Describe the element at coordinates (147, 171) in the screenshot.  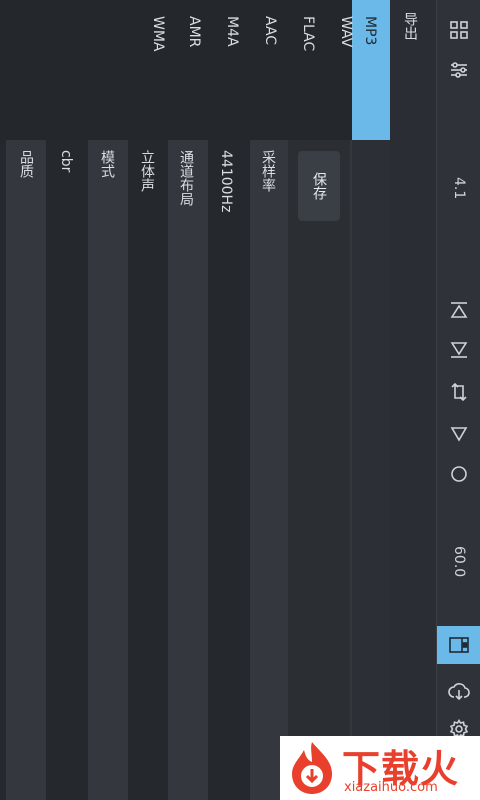
I see `stereo-value: 立体声` at that location.